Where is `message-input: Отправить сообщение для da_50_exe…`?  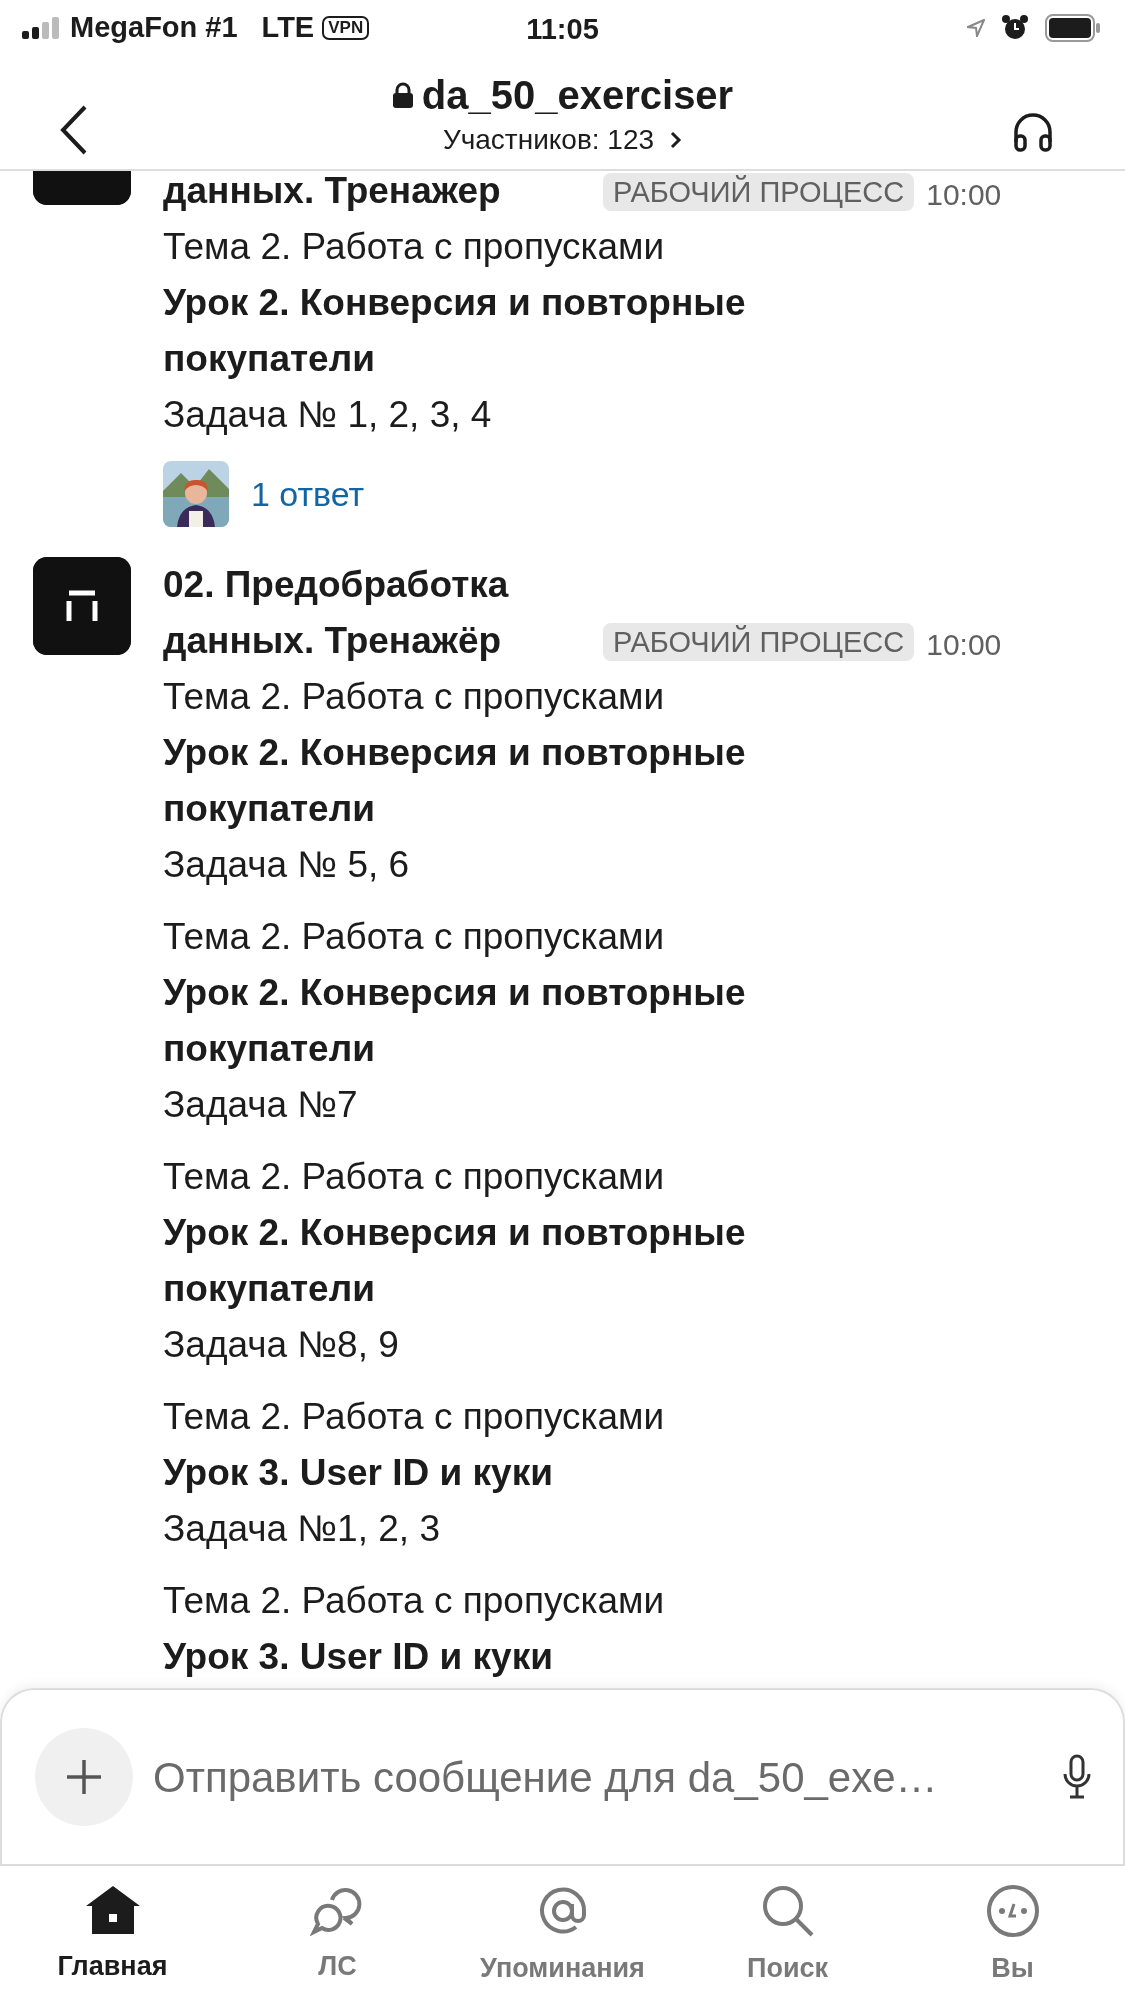 message-input: Отправить сообщение для da_50_exe… is located at coordinates (597, 1777).